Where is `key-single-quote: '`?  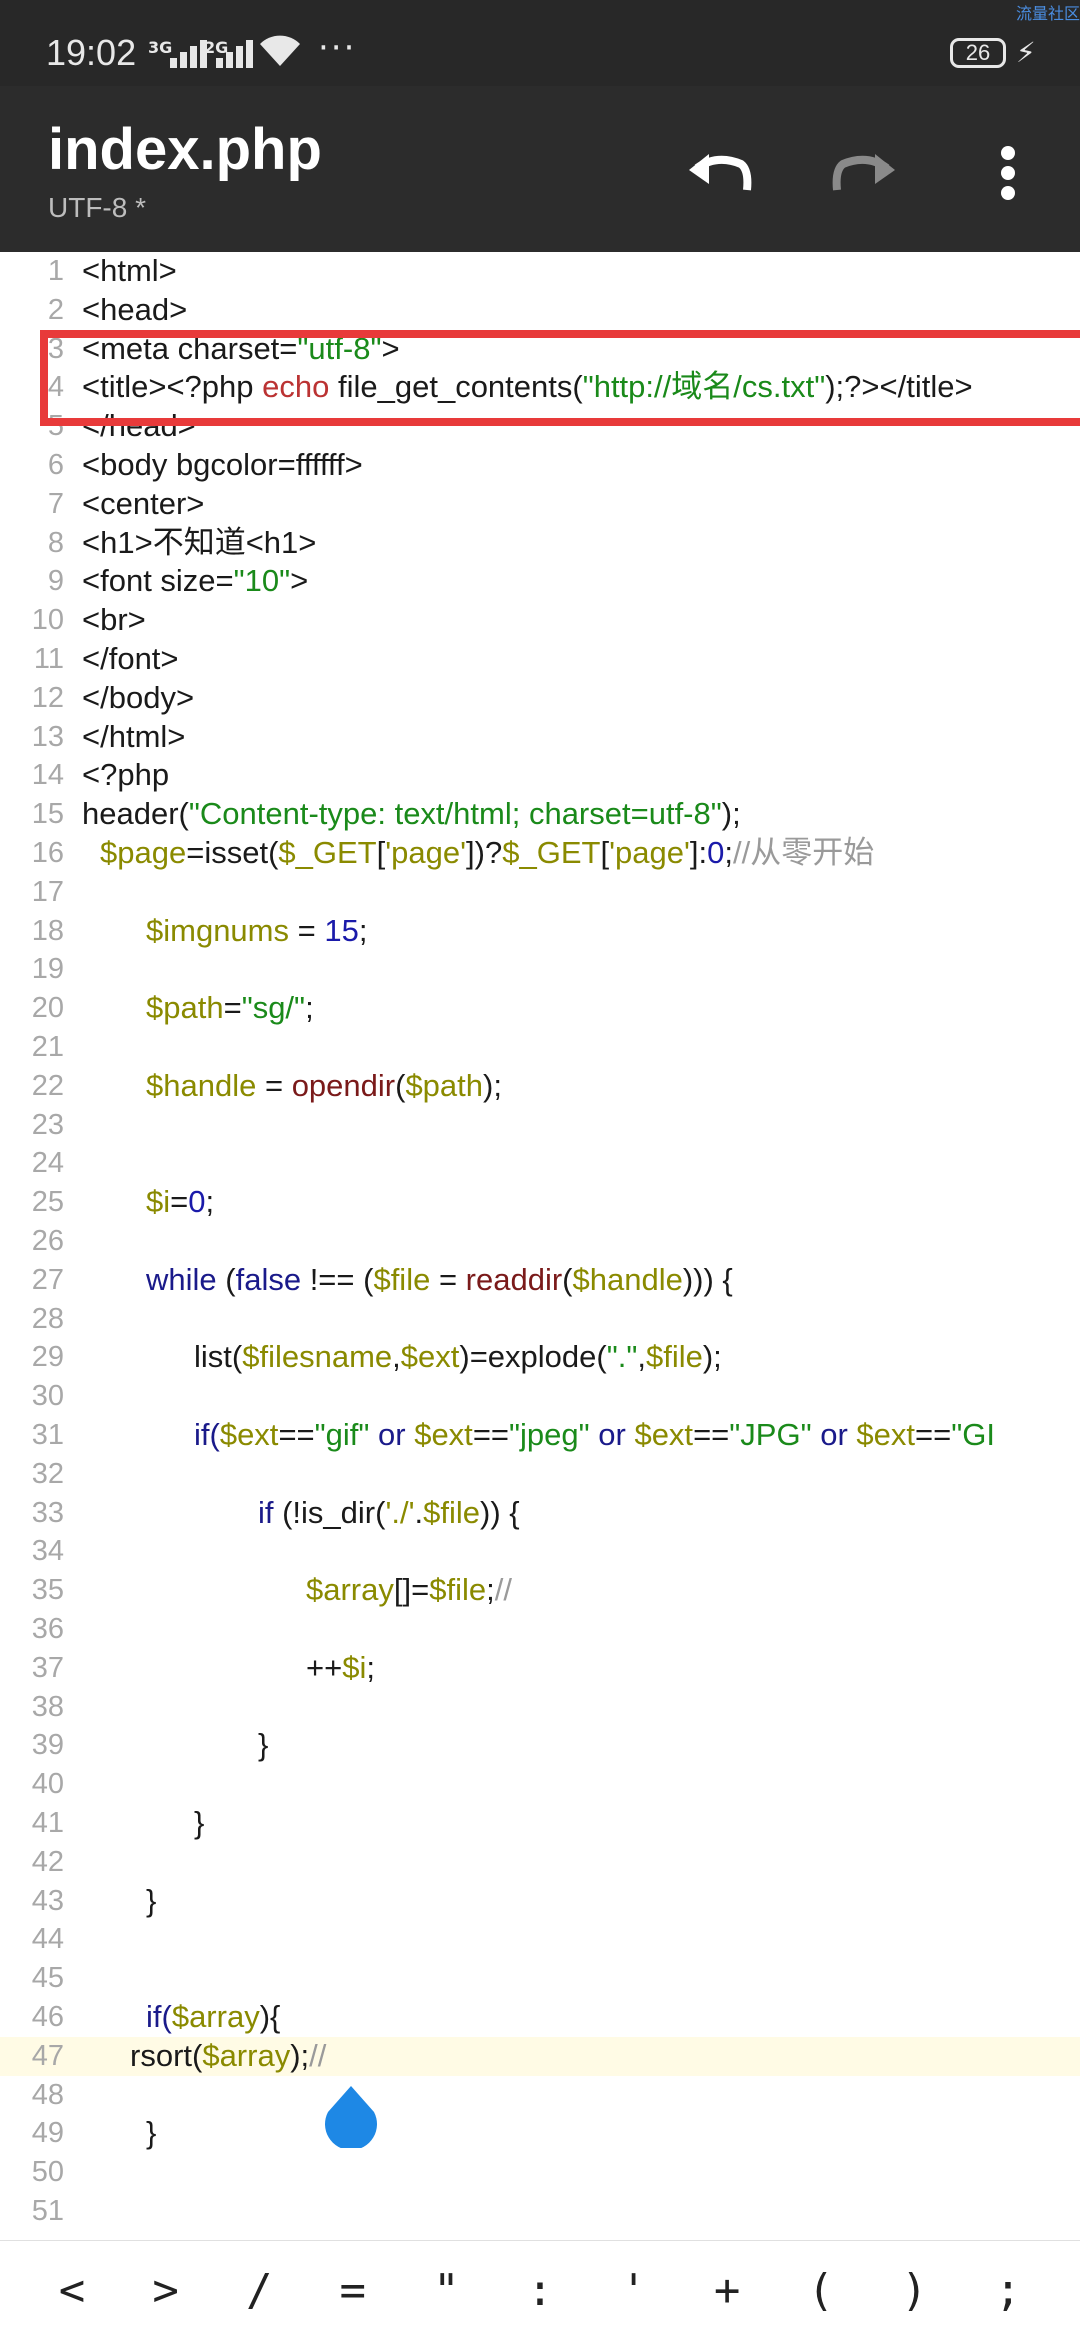 key-single-quote: ' is located at coordinates (634, 2290).